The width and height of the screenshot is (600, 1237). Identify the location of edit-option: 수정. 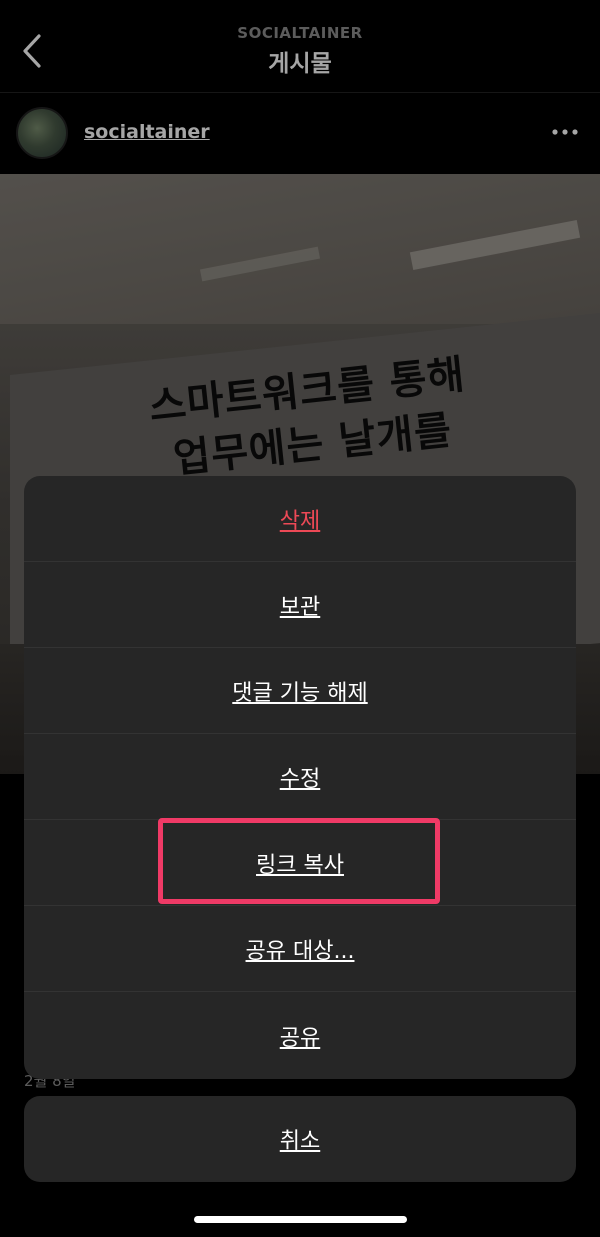
(300, 777).